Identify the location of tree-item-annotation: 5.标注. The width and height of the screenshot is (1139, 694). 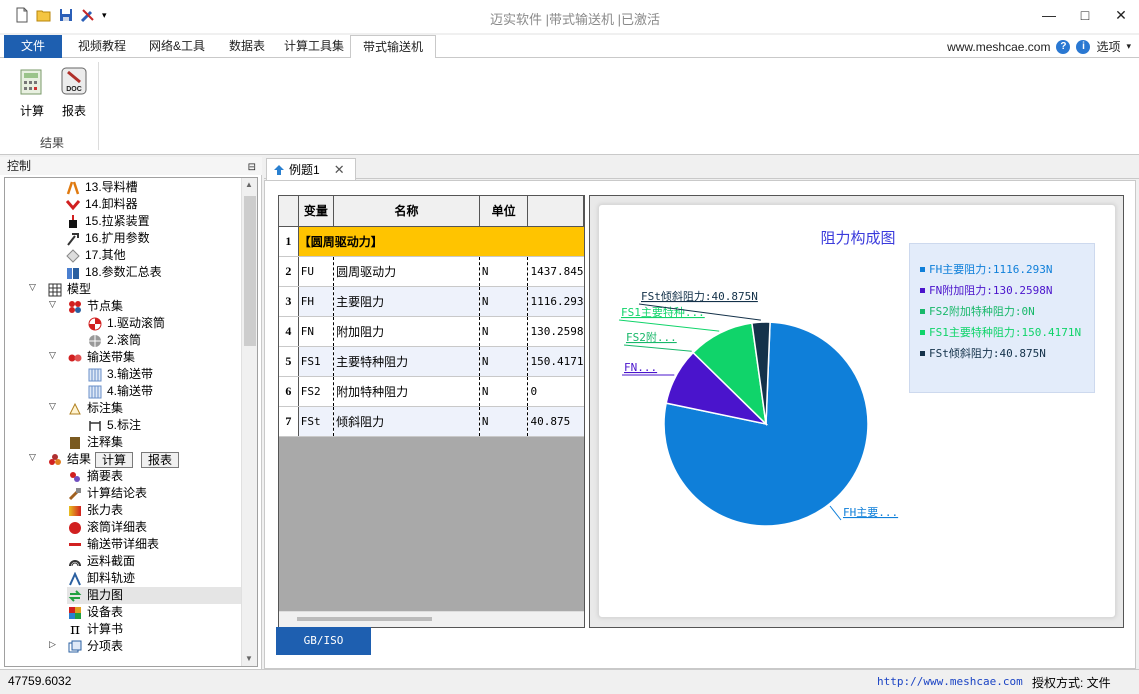
(114, 425).